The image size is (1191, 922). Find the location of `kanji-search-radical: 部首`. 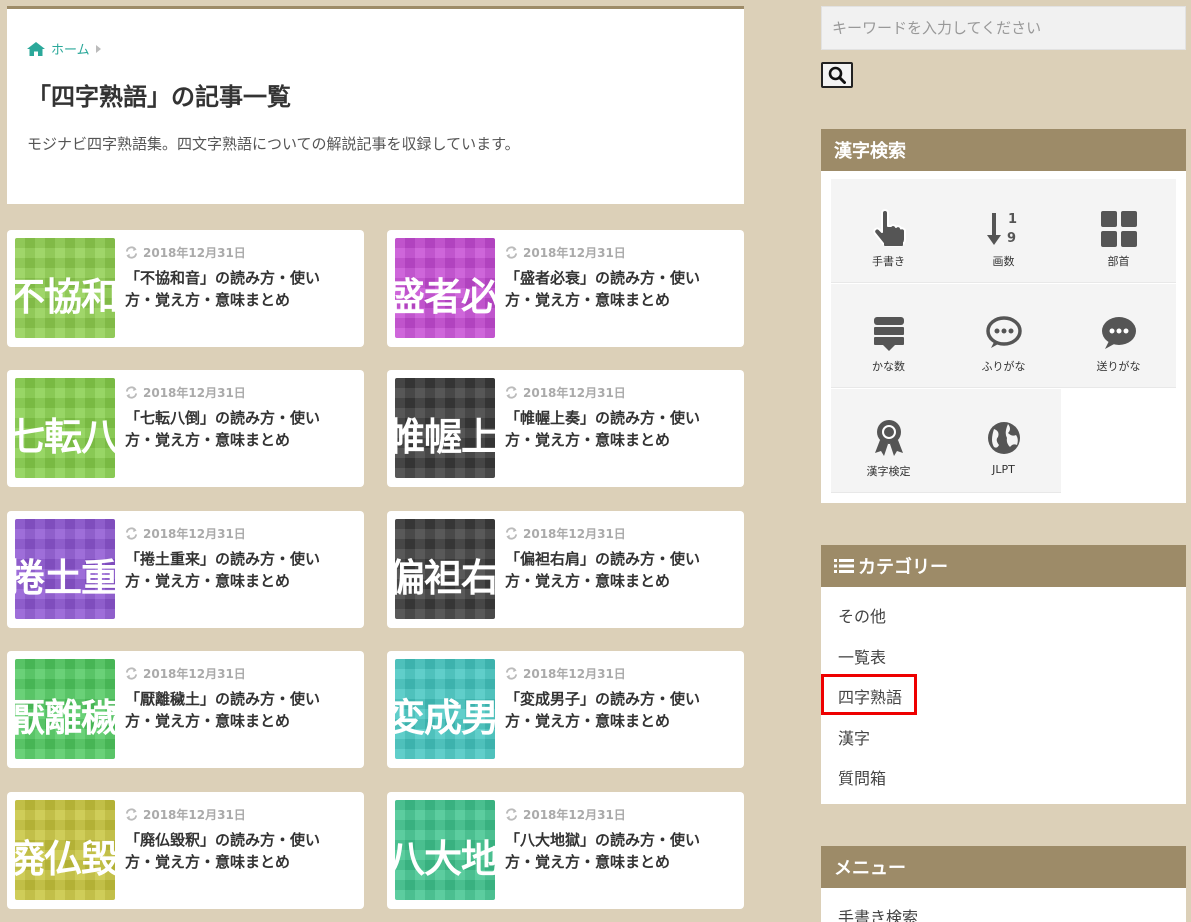

kanji-search-radical: 部首 is located at coordinates (1118, 231).